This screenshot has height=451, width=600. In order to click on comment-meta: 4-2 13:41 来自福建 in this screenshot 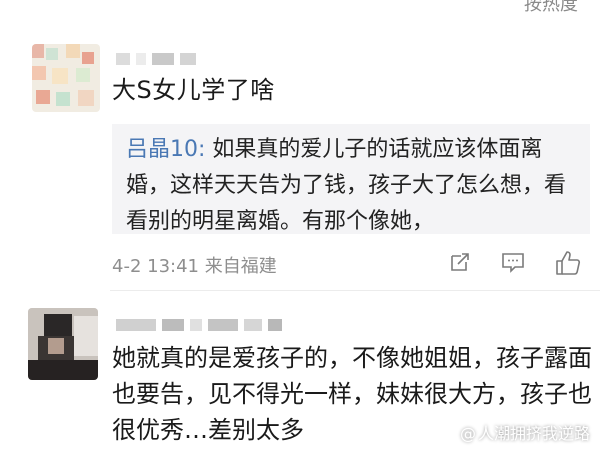, I will do `click(194, 265)`.